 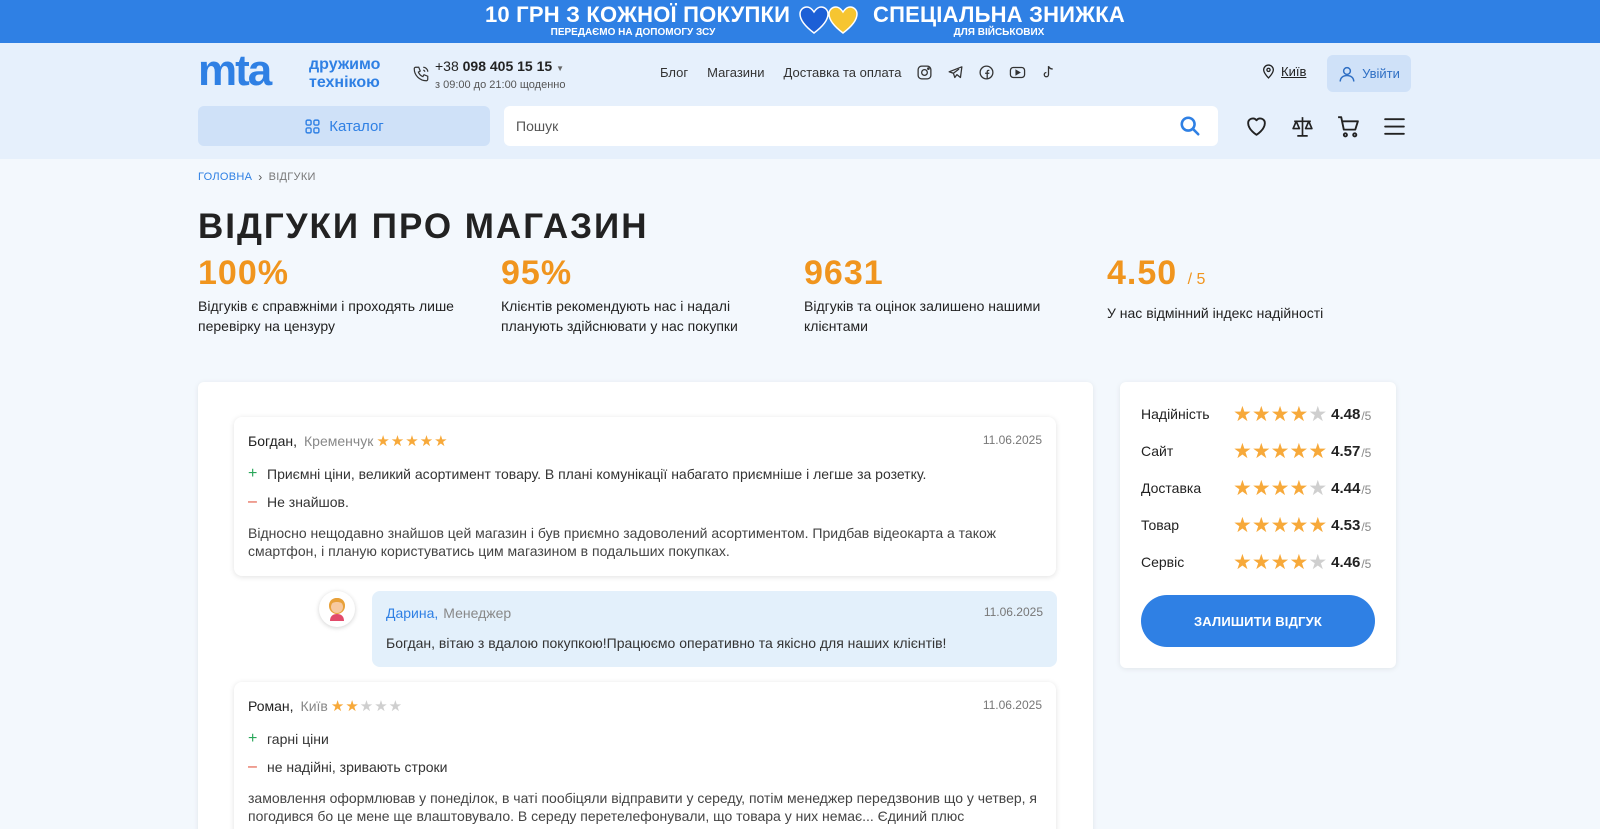 I want to click on search-icon, so click(x=1190, y=126).